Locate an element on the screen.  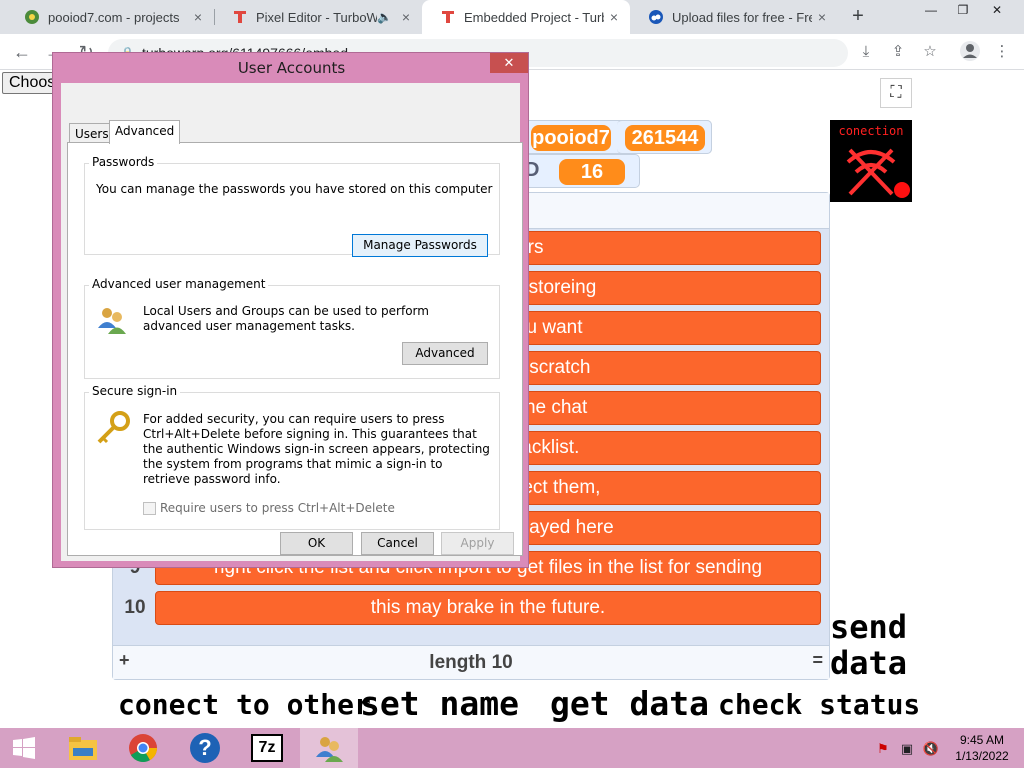
ok-button: OK is located at coordinates (316, 543).